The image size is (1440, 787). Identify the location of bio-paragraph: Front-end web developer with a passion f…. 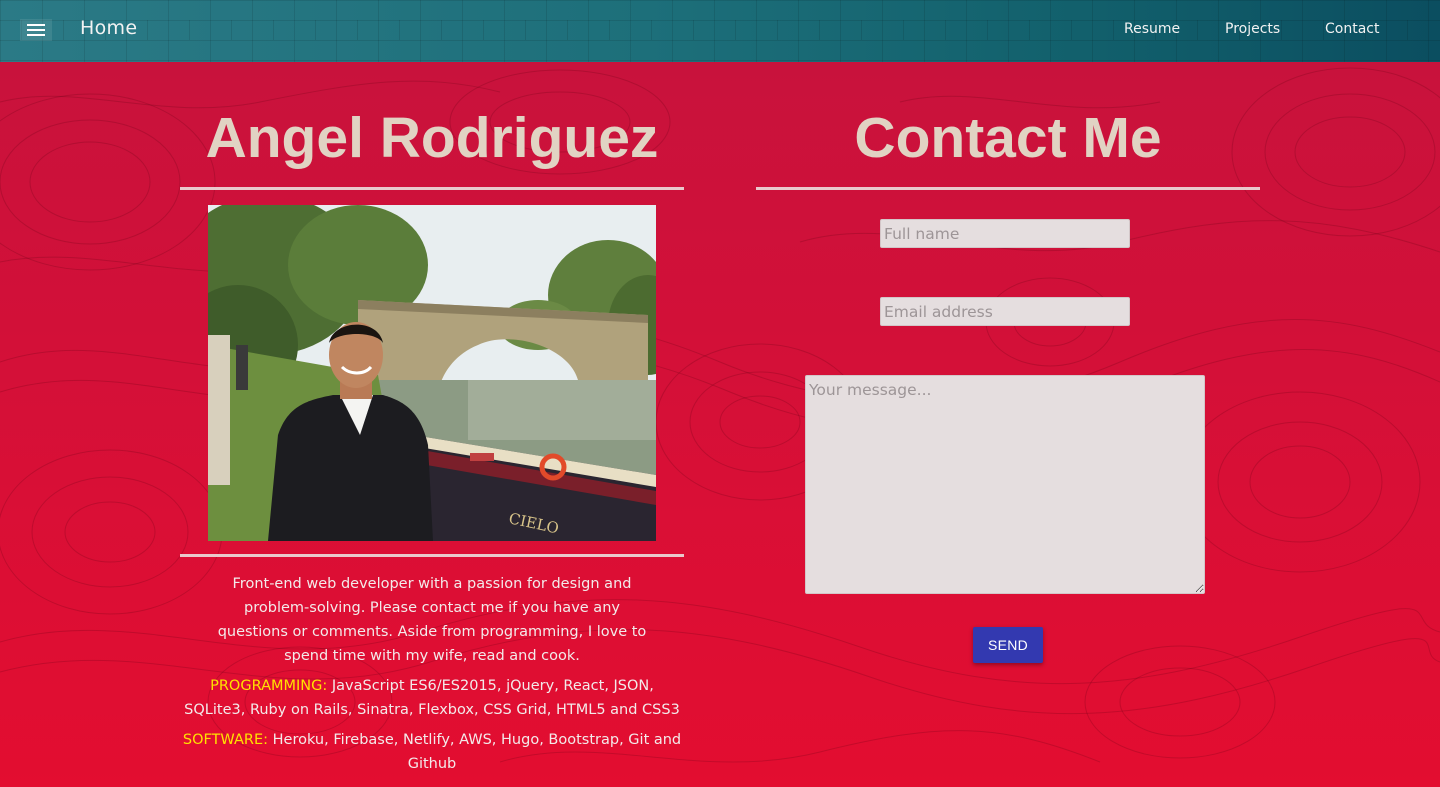
(432, 620).